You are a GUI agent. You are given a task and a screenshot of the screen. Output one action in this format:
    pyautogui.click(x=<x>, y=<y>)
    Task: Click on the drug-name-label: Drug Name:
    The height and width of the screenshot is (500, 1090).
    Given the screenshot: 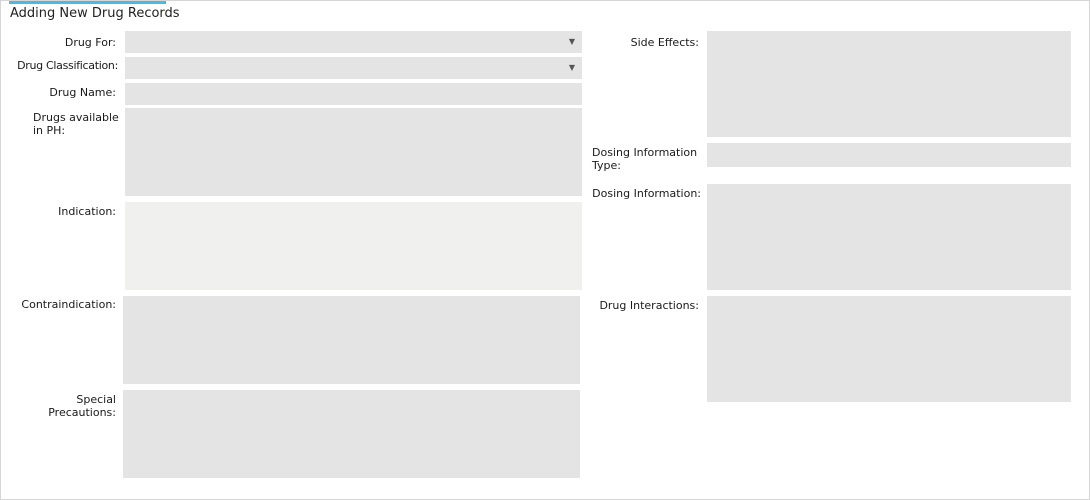 What is the action you would take?
    pyautogui.click(x=82, y=92)
    